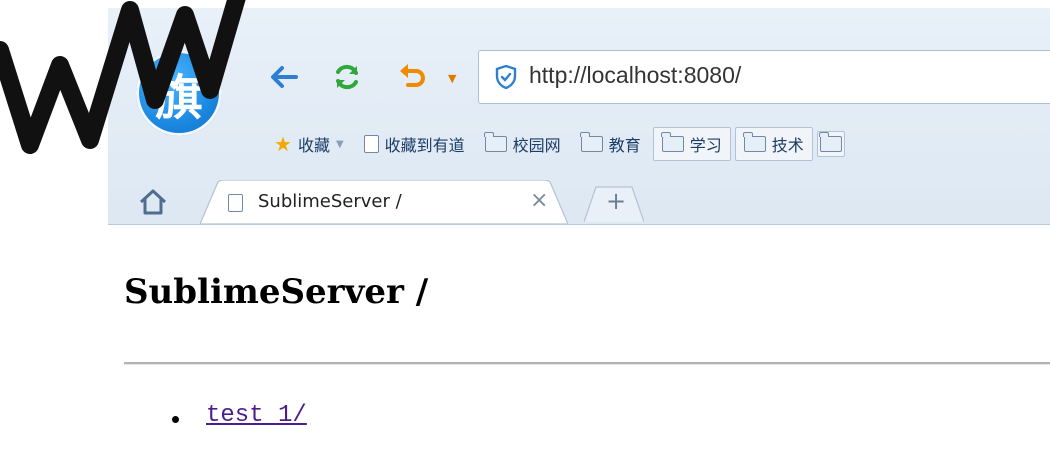  What do you see at coordinates (283, 77) in the screenshot?
I see `back-arrow-icon` at bounding box center [283, 77].